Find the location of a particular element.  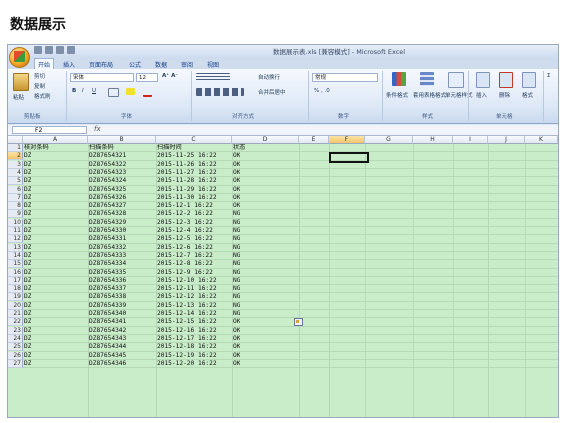

column-header: D is located at coordinates (265, 140).